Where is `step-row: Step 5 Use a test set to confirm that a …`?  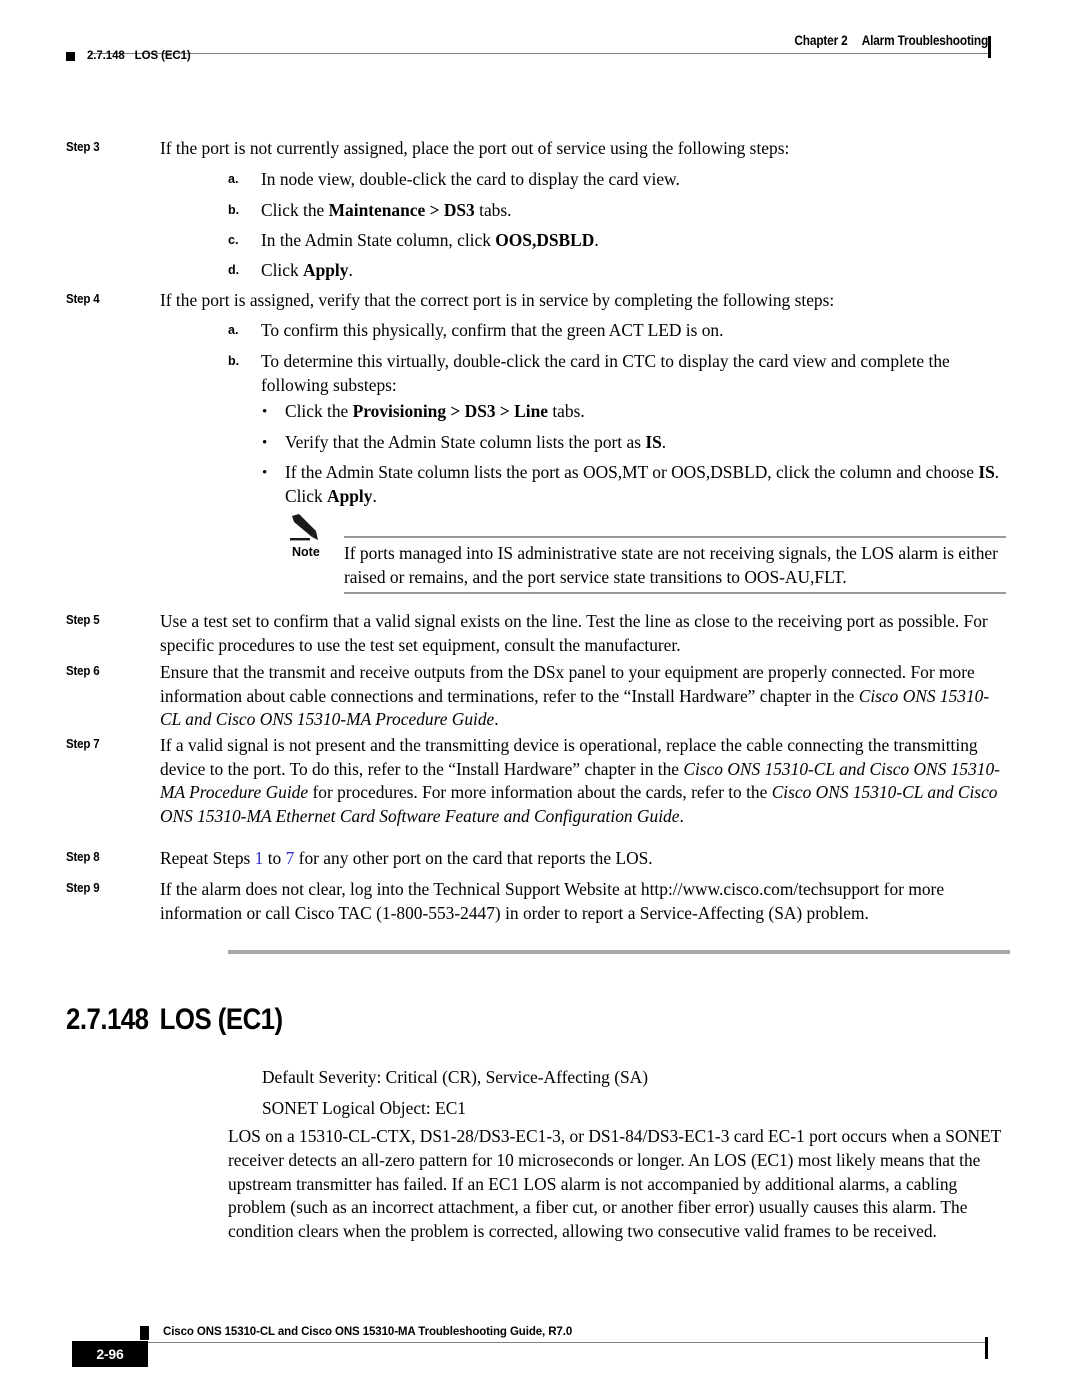
step-row: Step 5 Use a test set to confirm that a … is located at coordinates (536, 633).